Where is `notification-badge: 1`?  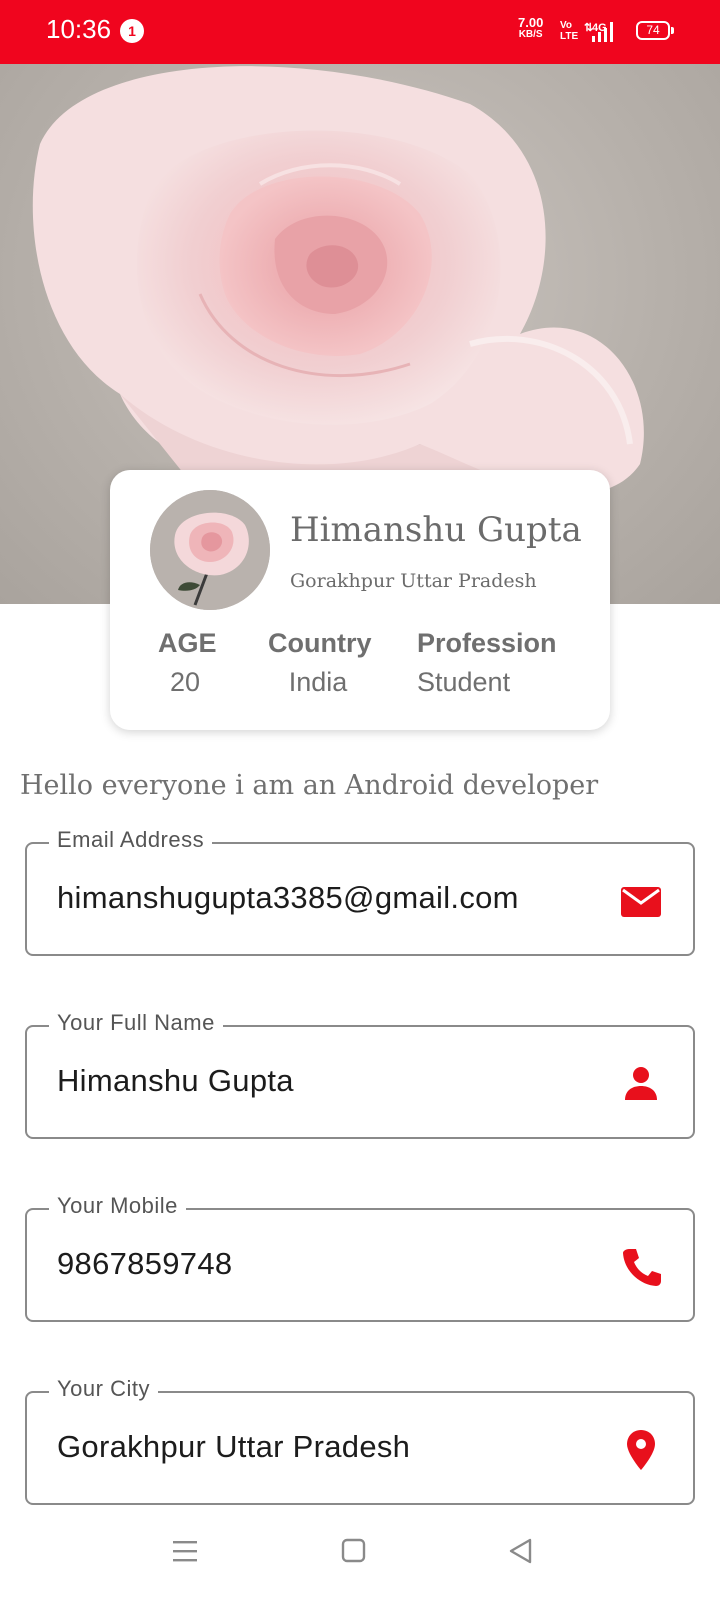 notification-badge: 1 is located at coordinates (132, 31).